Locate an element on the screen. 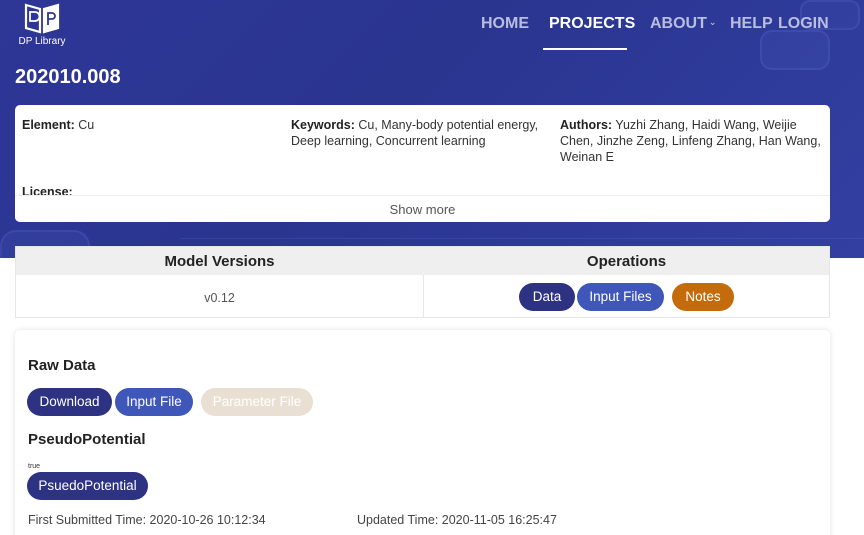  nav-about: ABOUT ⌄ is located at coordinates (683, 24).